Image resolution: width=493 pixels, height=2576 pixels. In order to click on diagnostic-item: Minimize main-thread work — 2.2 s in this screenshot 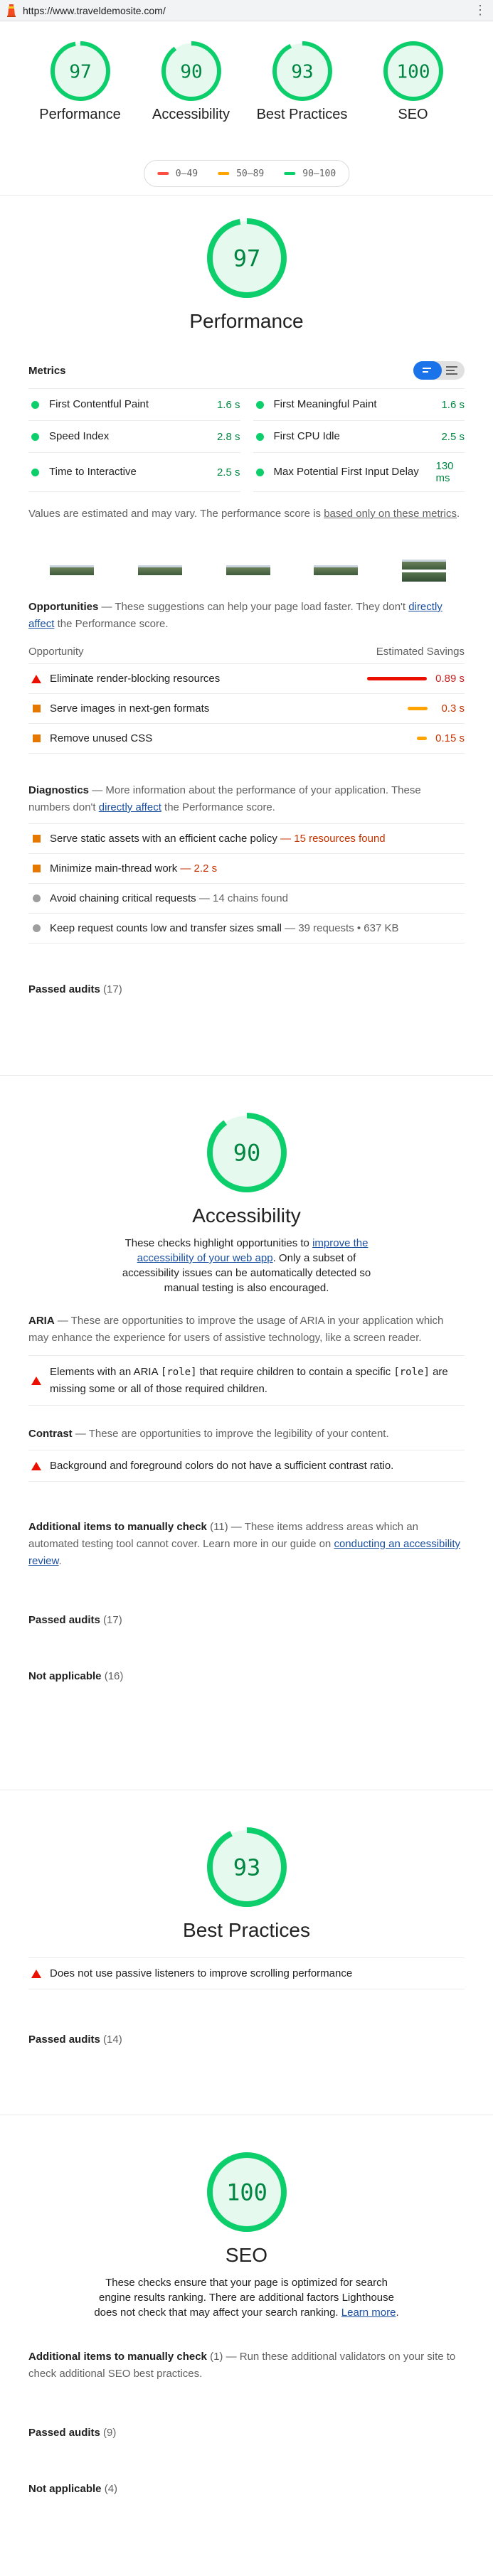, I will do `click(246, 869)`.